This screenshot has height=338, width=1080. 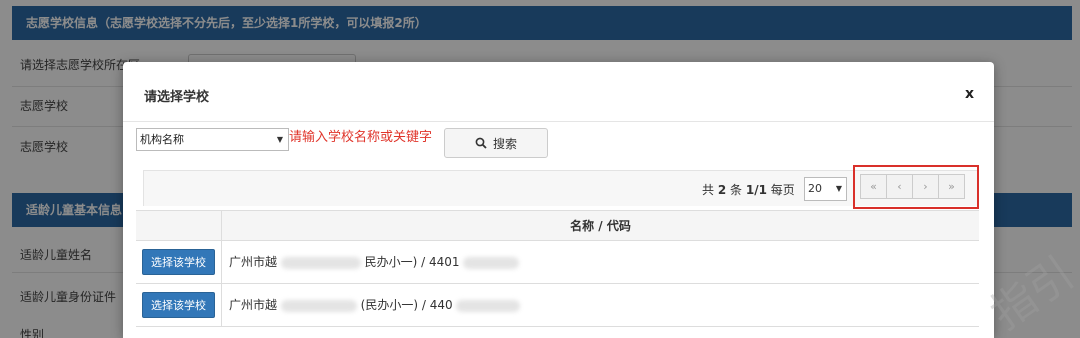 I want to click on prev-page-button: ‹, so click(x=899, y=186).